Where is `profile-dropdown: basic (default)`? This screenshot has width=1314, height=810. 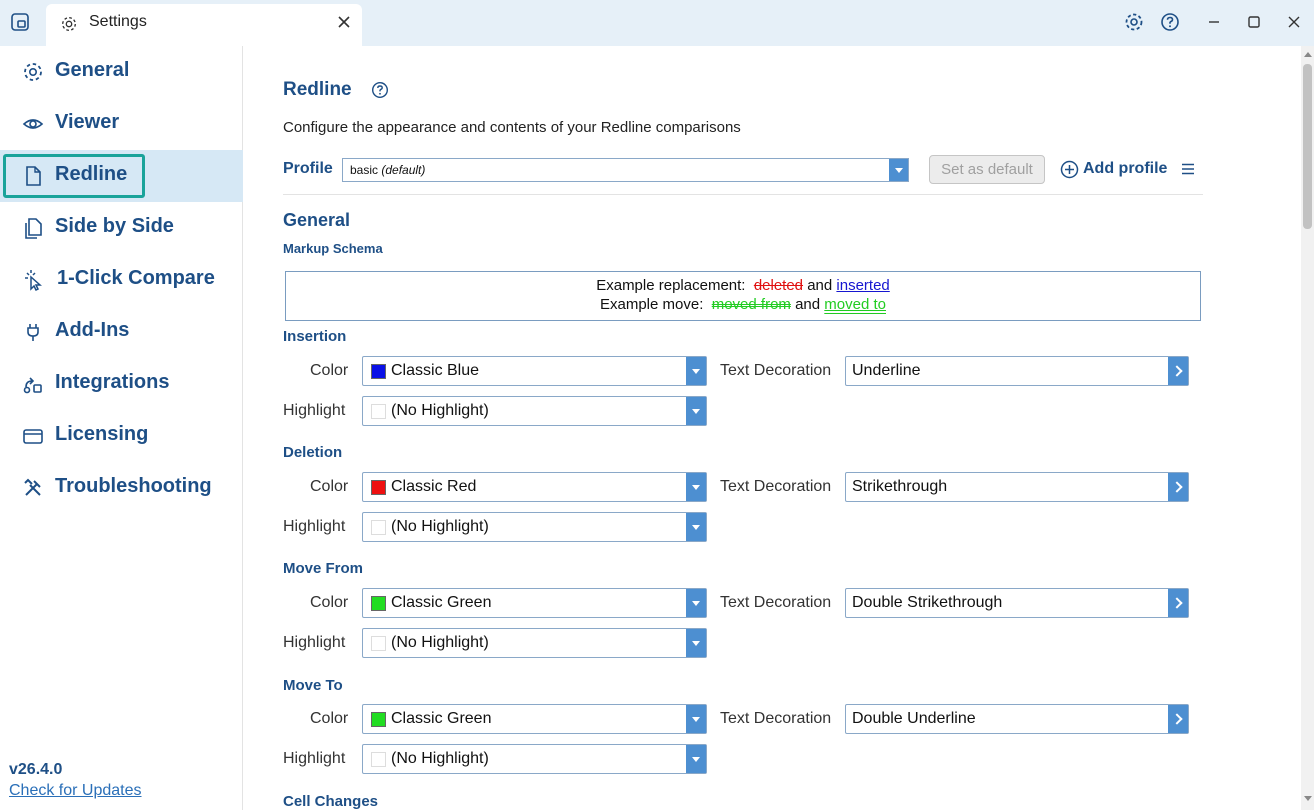 profile-dropdown: basic (default) is located at coordinates (625, 170).